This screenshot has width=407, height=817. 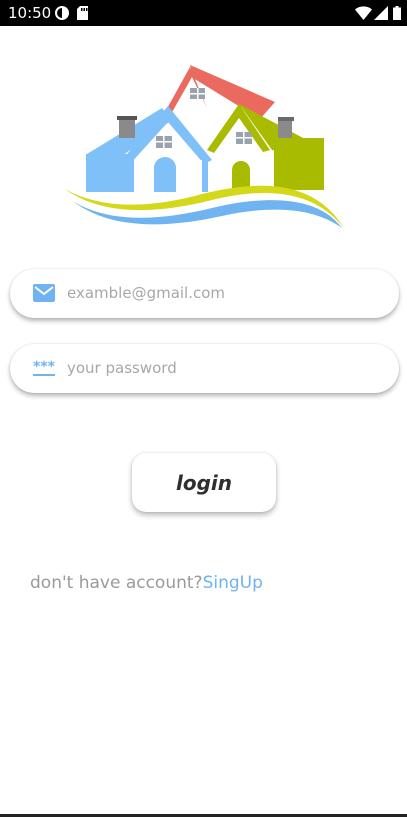 What do you see at coordinates (381, 13) in the screenshot?
I see `cellular-signal-icon` at bounding box center [381, 13].